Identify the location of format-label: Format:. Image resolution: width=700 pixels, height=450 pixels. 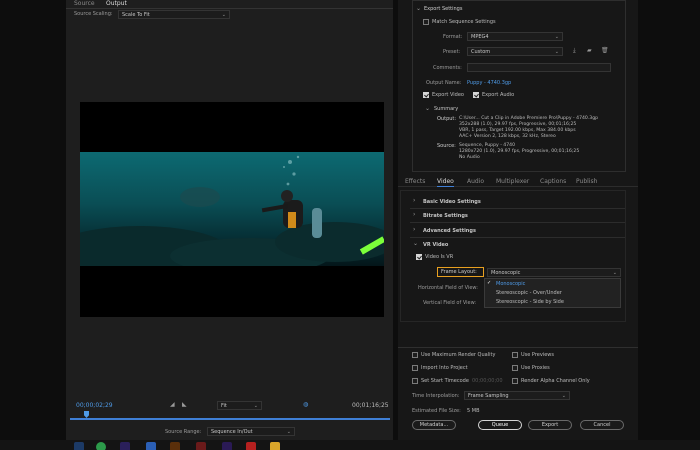
(453, 37).